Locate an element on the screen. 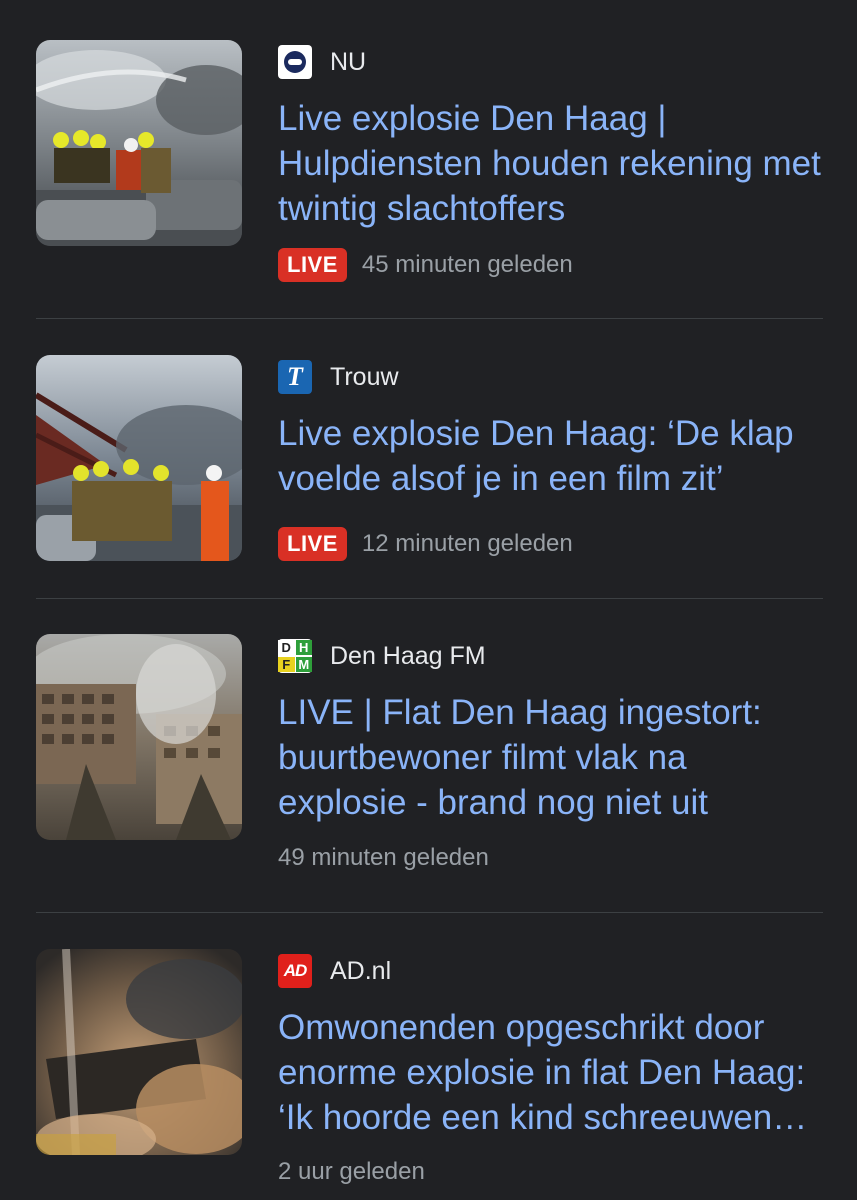  explosion-smoke-image is located at coordinates (139, 1052).